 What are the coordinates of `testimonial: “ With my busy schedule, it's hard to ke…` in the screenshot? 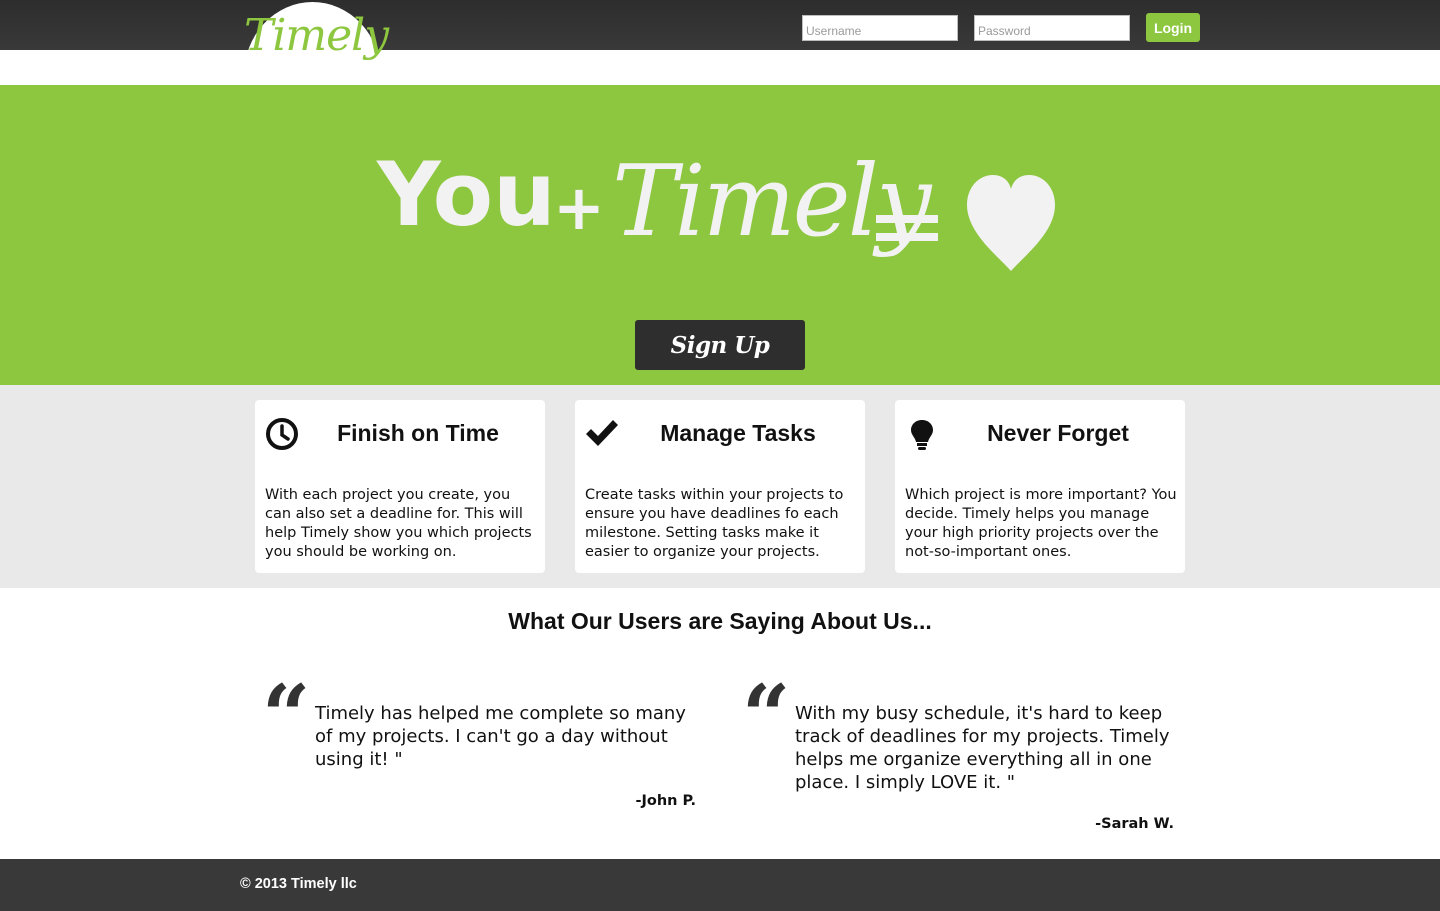 It's located at (962, 757).